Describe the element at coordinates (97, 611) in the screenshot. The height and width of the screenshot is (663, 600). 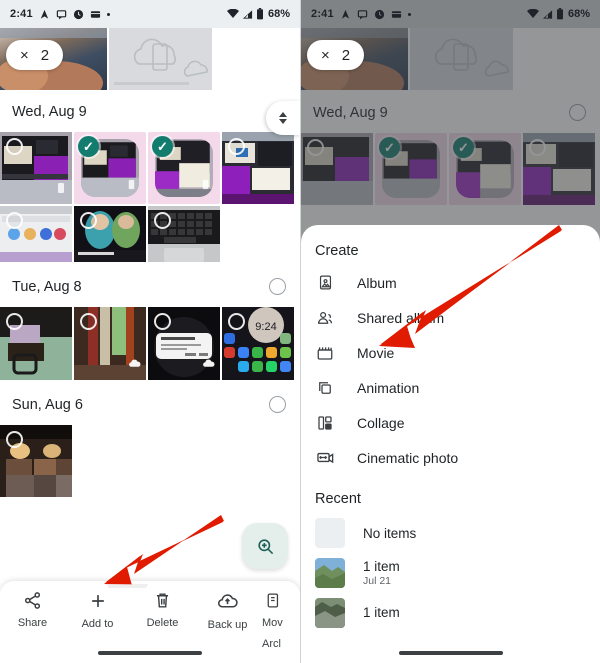
I see `toolbar-button-add-to: Add to` at that location.